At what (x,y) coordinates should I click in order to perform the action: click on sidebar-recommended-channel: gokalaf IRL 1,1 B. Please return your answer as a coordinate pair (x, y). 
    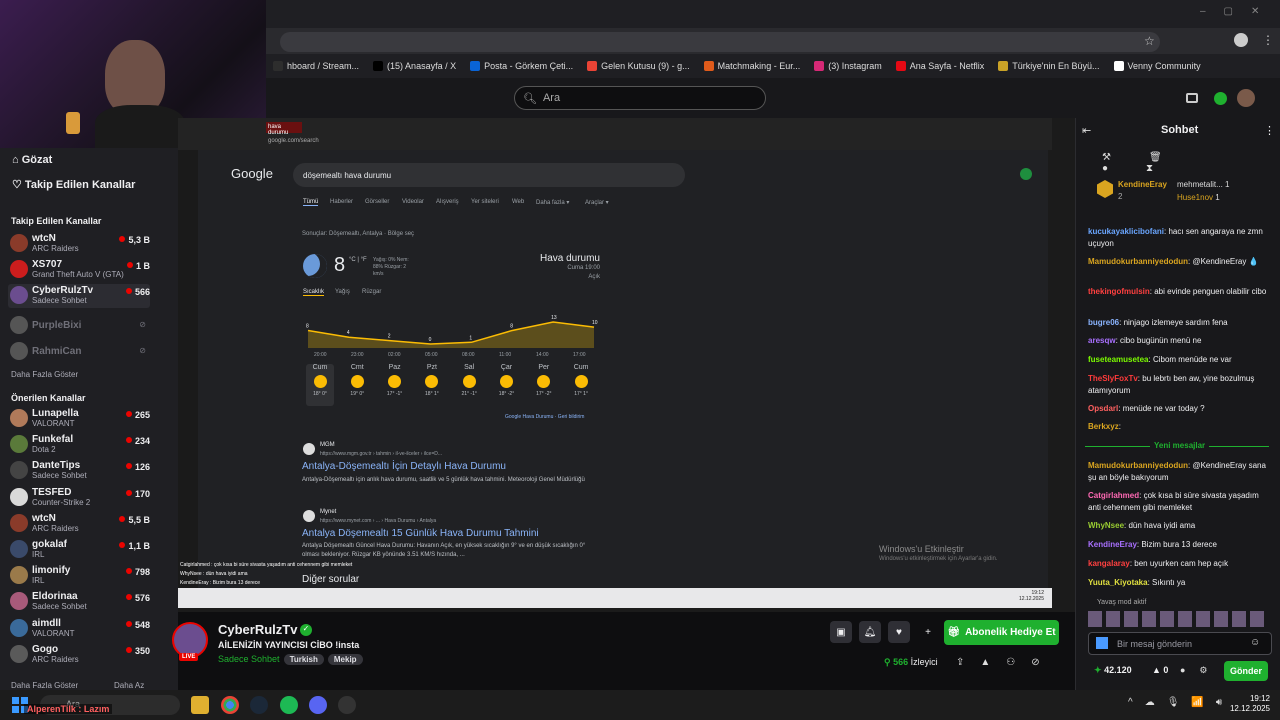
    Looking at the image, I should click on (79, 550).